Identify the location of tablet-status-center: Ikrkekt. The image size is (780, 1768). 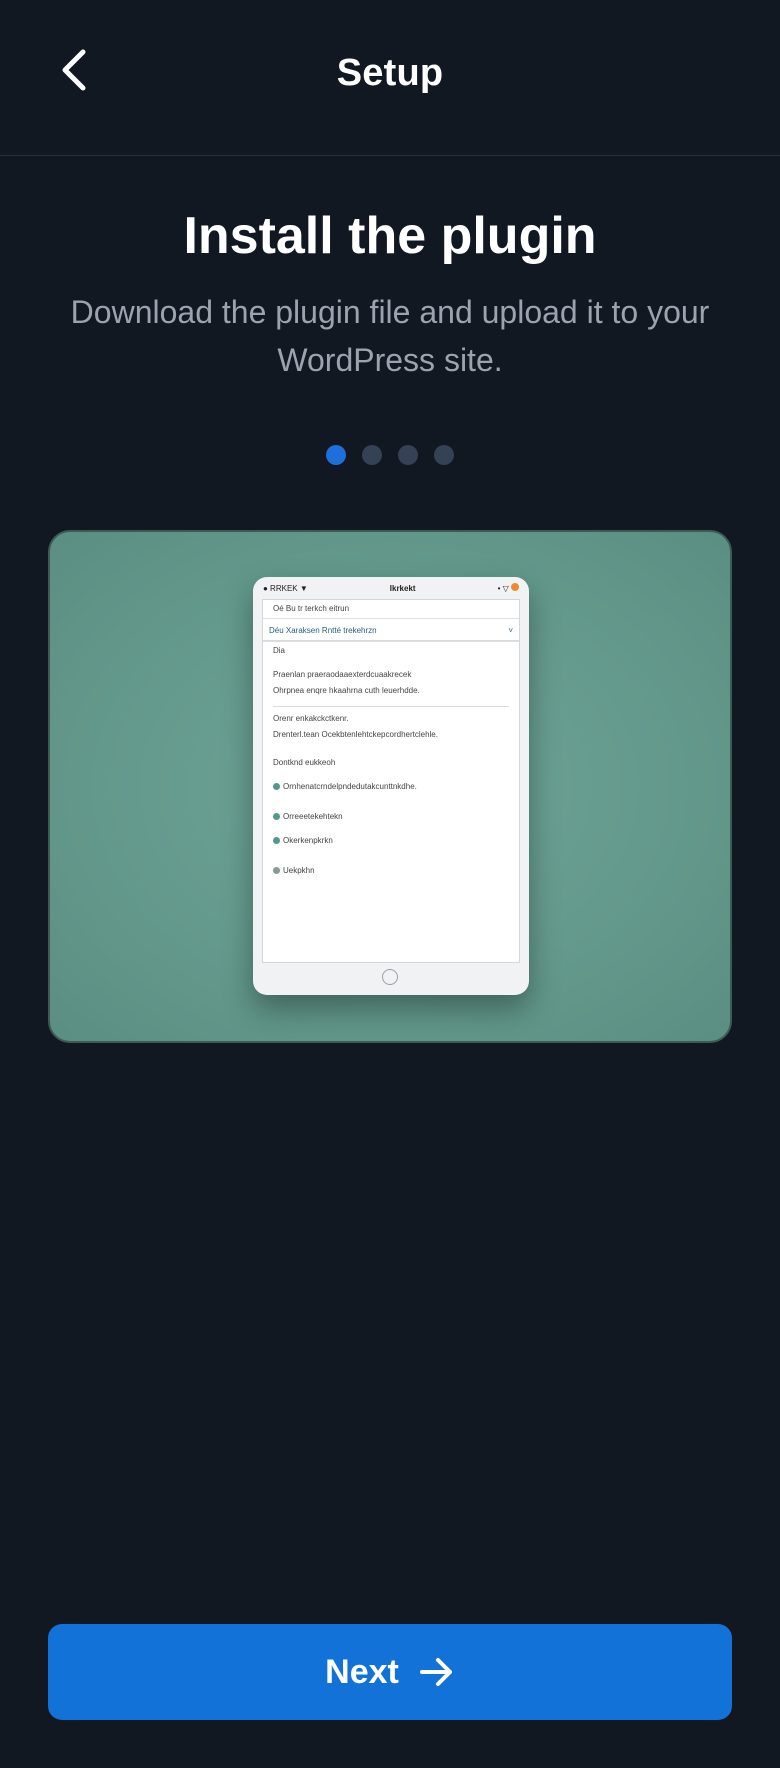
(402, 588).